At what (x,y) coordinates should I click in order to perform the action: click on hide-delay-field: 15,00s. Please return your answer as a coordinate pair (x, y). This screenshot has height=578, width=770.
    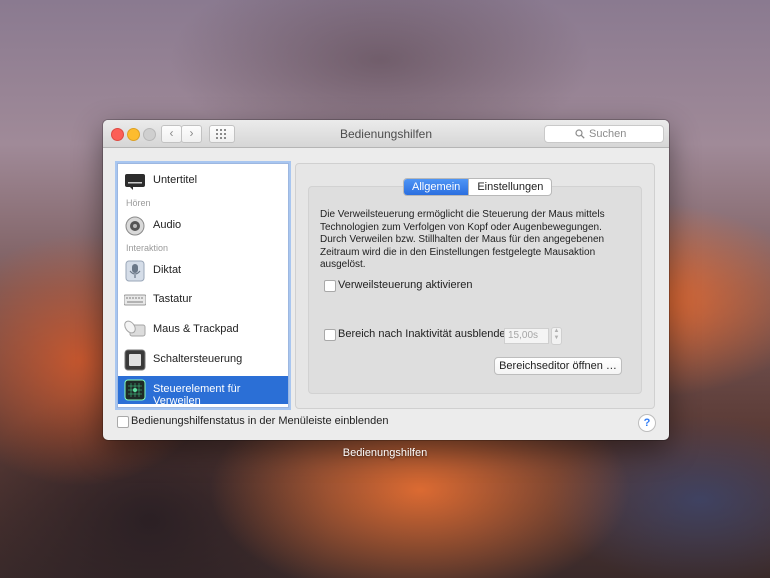
    Looking at the image, I should click on (526, 336).